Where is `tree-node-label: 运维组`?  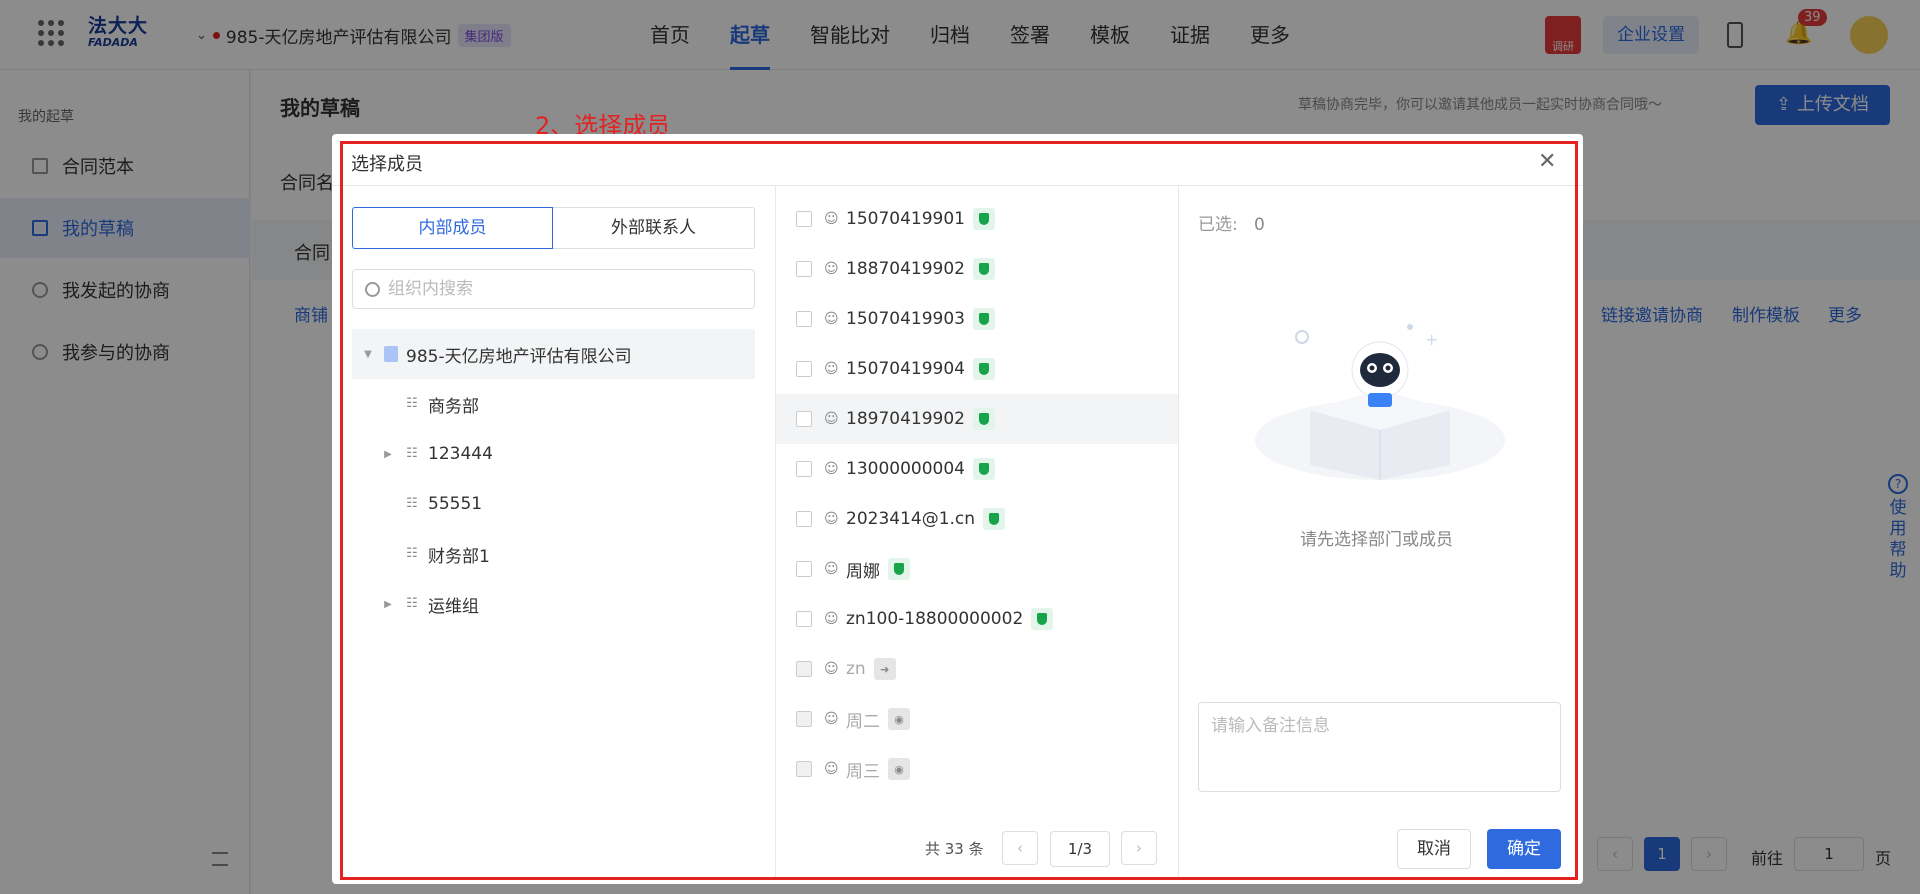 tree-node-label: 运维组 is located at coordinates (453, 606).